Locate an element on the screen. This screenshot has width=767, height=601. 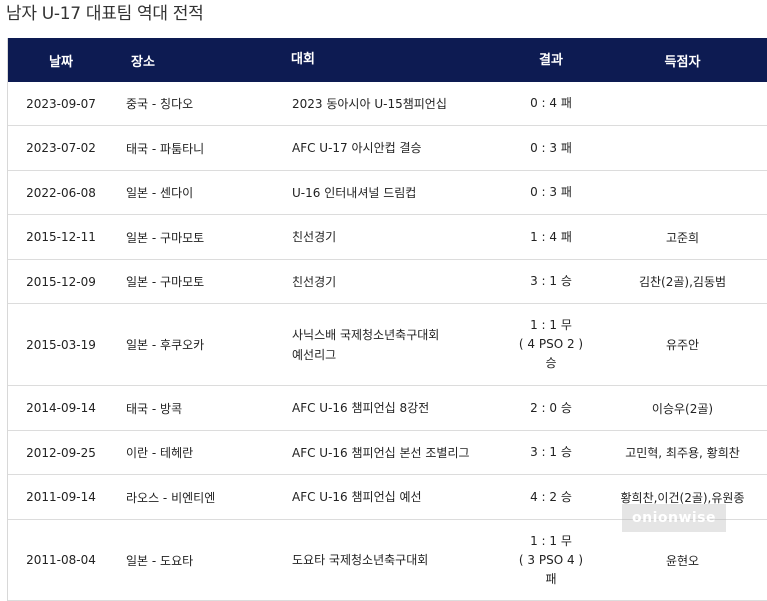
result-line: 2 : 0 승 is located at coordinates (551, 407).